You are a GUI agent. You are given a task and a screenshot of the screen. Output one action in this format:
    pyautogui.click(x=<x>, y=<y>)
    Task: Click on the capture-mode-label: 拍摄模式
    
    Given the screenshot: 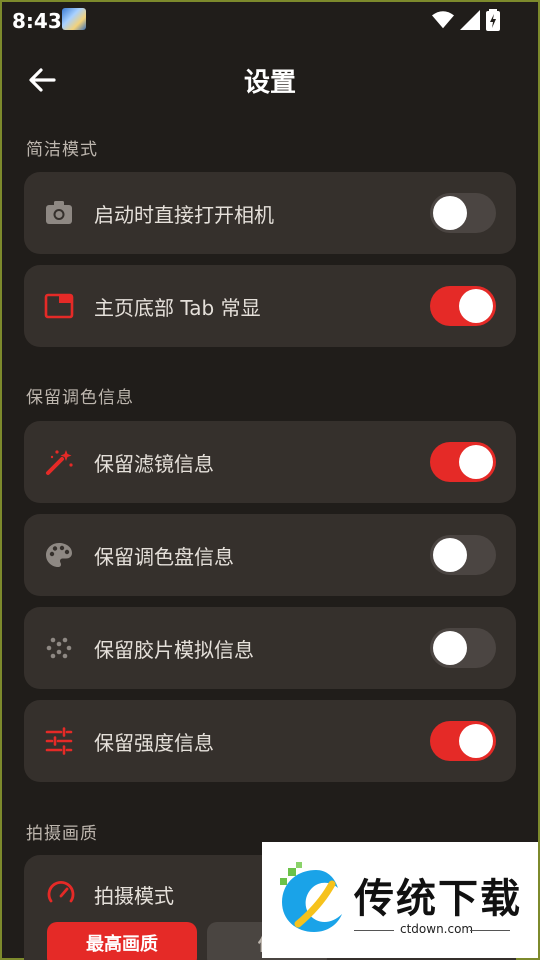 What is the action you would take?
    pyautogui.click(x=134, y=896)
    